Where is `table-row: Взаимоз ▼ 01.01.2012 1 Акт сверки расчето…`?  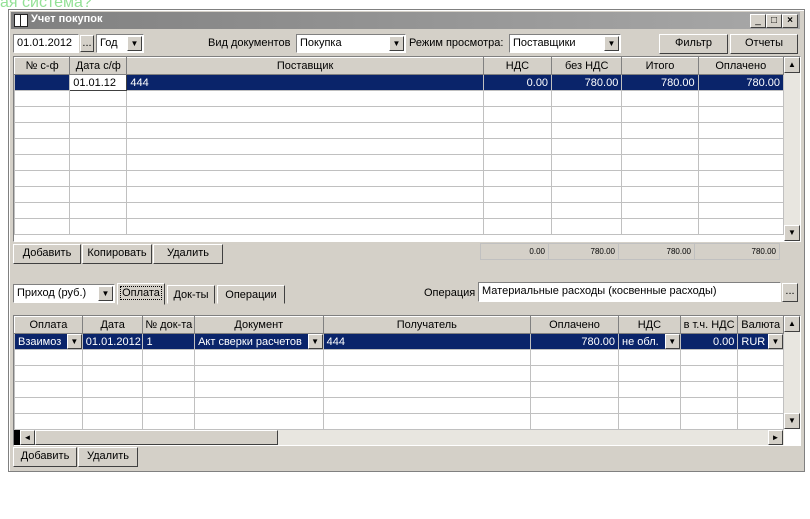
table-row: Взаимоз ▼ 01.01.2012 1 Акт сверки расчето… is located at coordinates (399, 341).